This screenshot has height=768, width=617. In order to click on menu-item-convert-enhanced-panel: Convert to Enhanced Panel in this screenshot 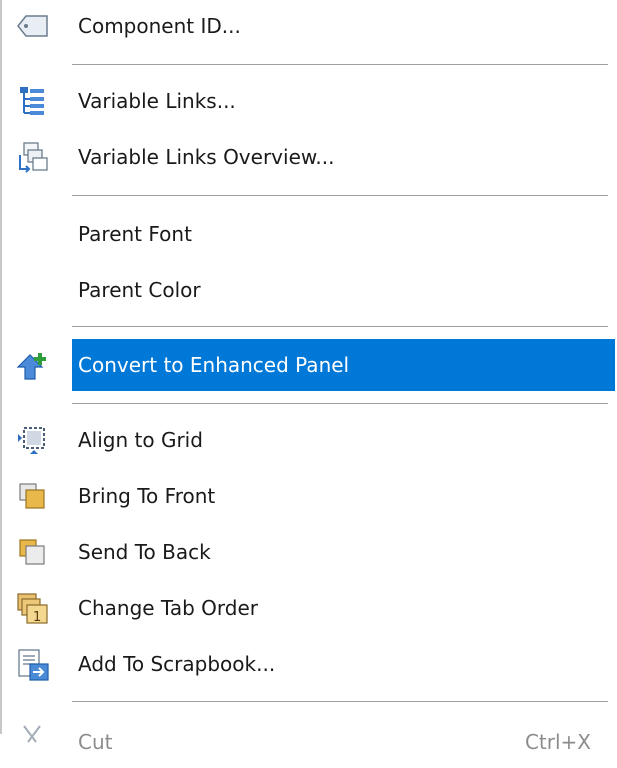, I will do `click(308, 365)`.